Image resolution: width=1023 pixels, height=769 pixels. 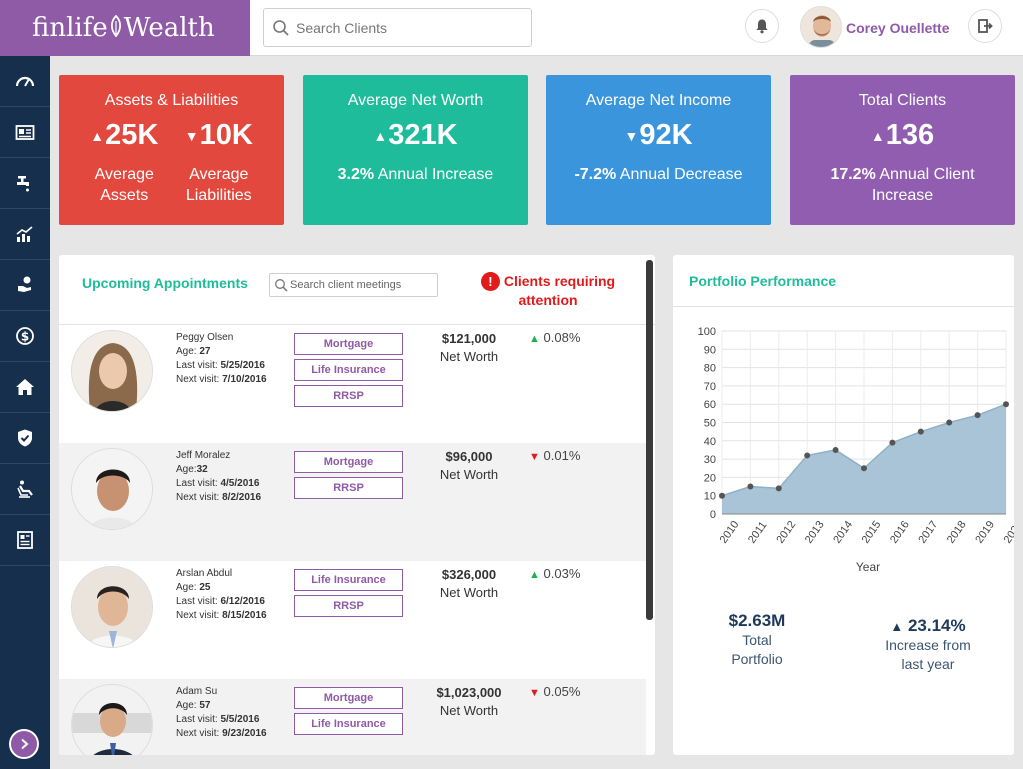 I want to click on x-tick-label: 2016, so click(x=900, y=532).